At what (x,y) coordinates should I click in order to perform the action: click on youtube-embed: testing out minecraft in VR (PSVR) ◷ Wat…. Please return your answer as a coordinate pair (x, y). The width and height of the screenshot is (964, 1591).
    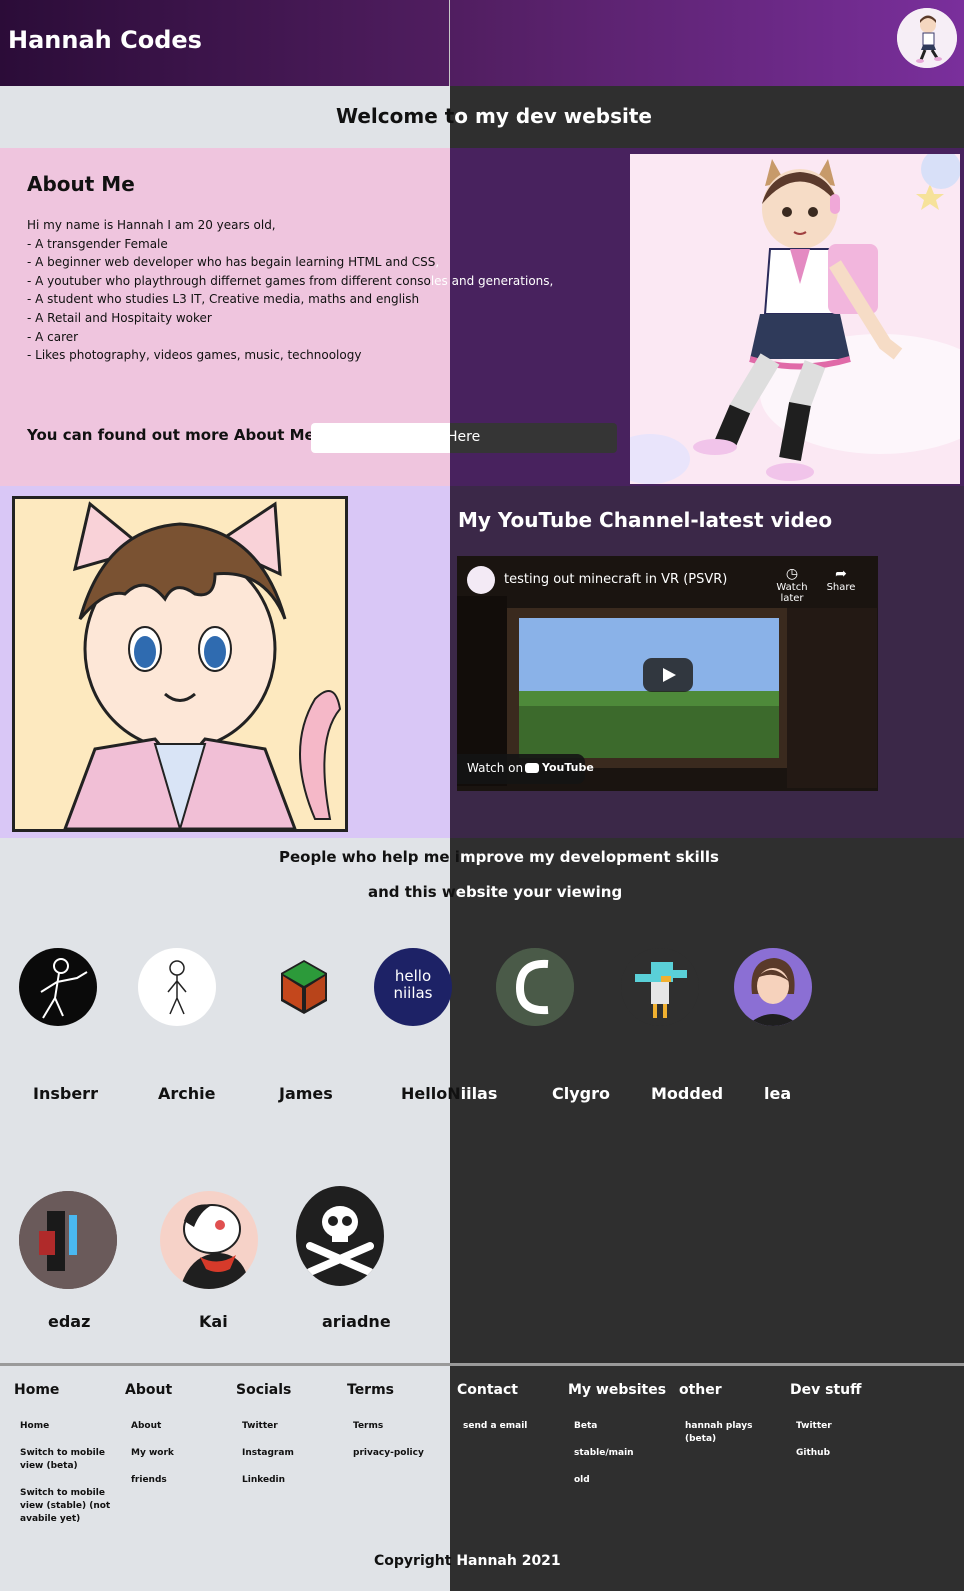
    Looking at the image, I should click on (667, 673).